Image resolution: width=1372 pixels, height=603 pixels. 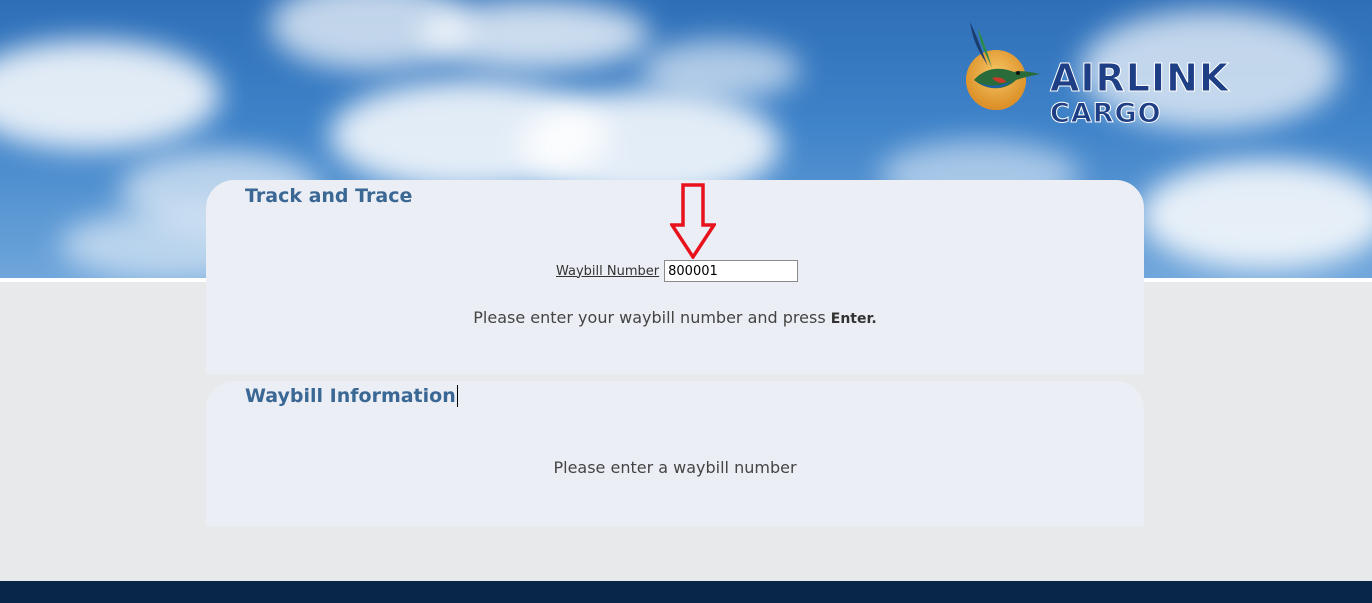 I want to click on waybill-number-label: Waybill Number, so click(x=607, y=271).